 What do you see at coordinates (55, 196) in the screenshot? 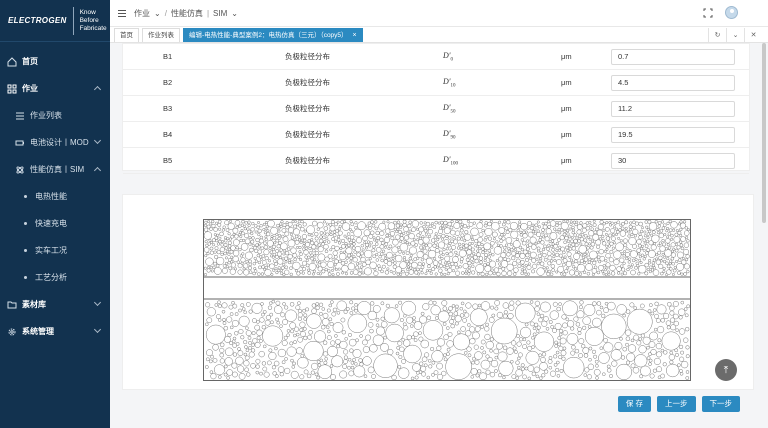
I see `sidebar-item-5: 电热性能` at bounding box center [55, 196].